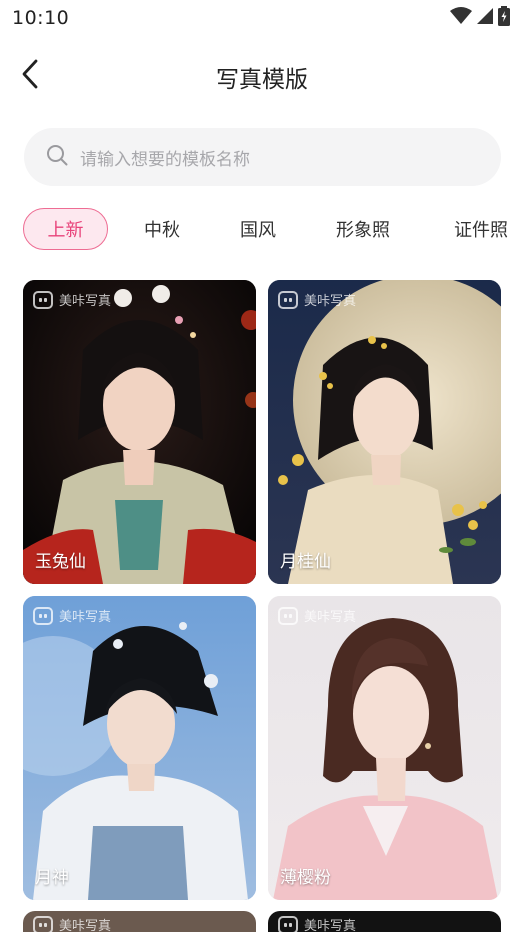  I want to click on tab-label: 国风, so click(258, 230).